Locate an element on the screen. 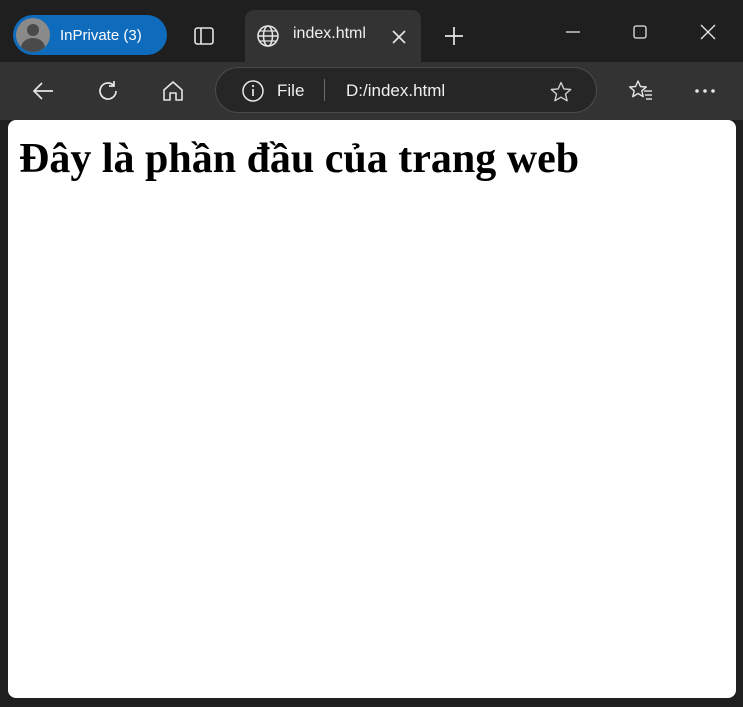  tab-index-html: index.html is located at coordinates (333, 36).